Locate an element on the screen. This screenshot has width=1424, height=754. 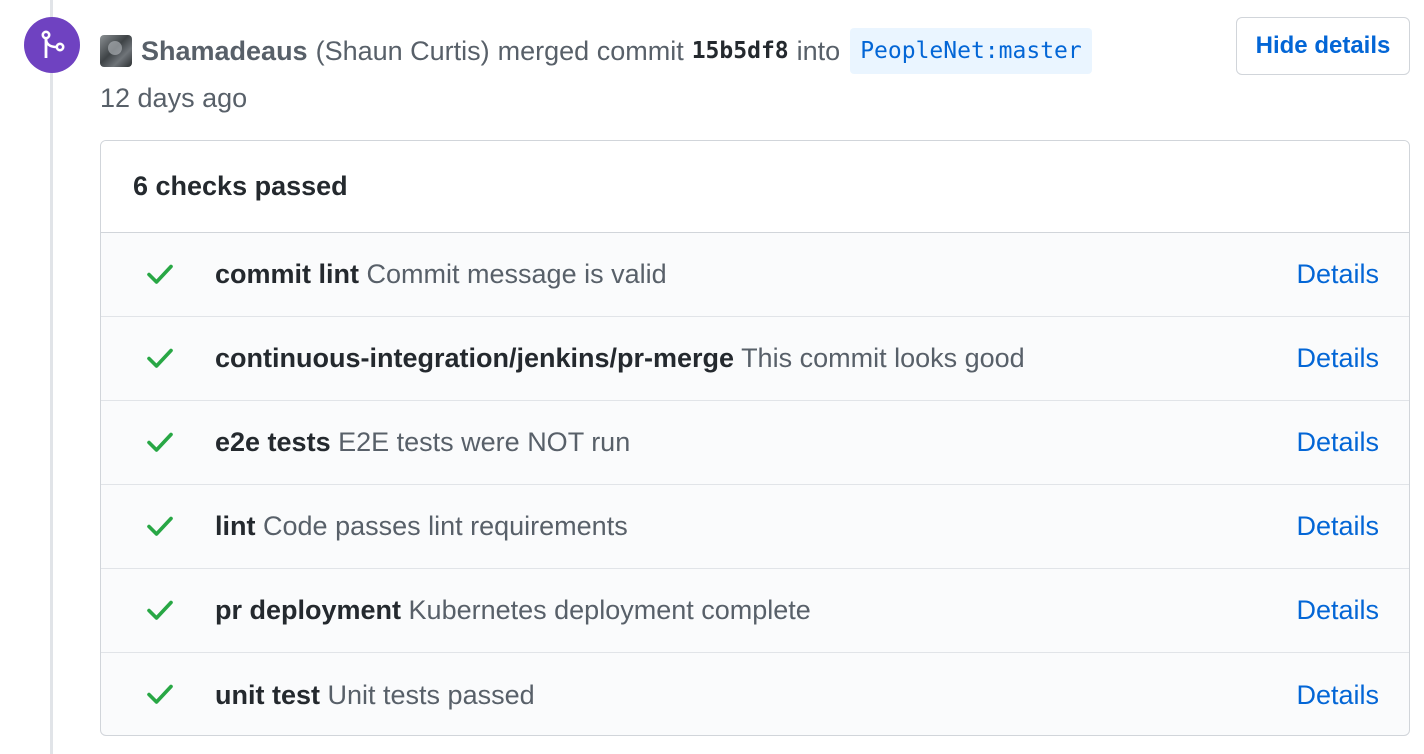
check-description: Code passes lint requirements is located at coordinates (445, 526).